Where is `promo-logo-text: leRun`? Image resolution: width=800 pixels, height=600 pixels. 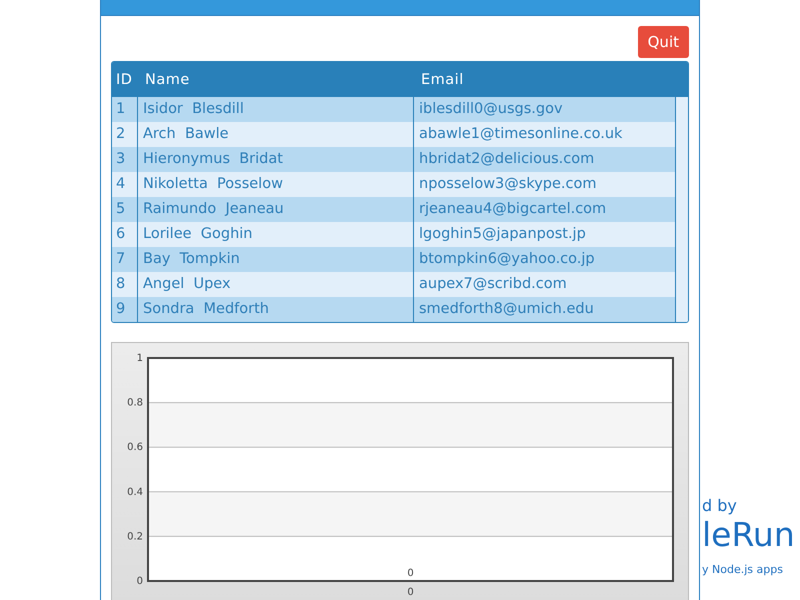 promo-logo-text: leRun is located at coordinates (748, 535).